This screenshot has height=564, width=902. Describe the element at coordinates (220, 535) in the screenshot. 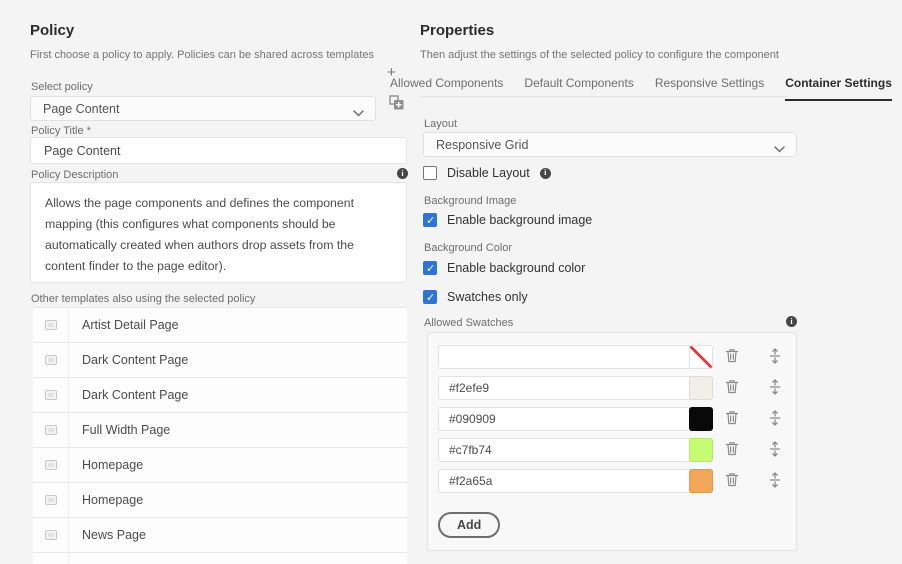

I see `template-list-item: News Page` at that location.